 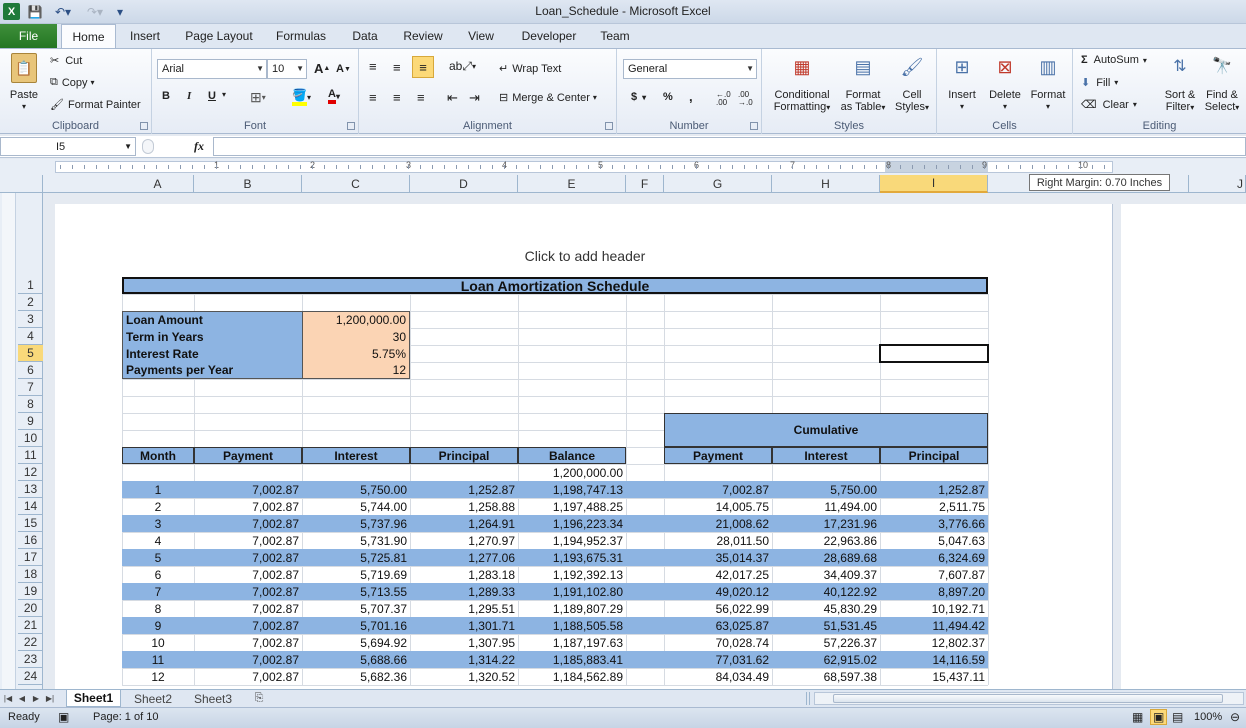 What do you see at coordinates (572, 676) in the screenshot?
I see `table-cell: 1,184,562.89` at bounding box center [572, 676].